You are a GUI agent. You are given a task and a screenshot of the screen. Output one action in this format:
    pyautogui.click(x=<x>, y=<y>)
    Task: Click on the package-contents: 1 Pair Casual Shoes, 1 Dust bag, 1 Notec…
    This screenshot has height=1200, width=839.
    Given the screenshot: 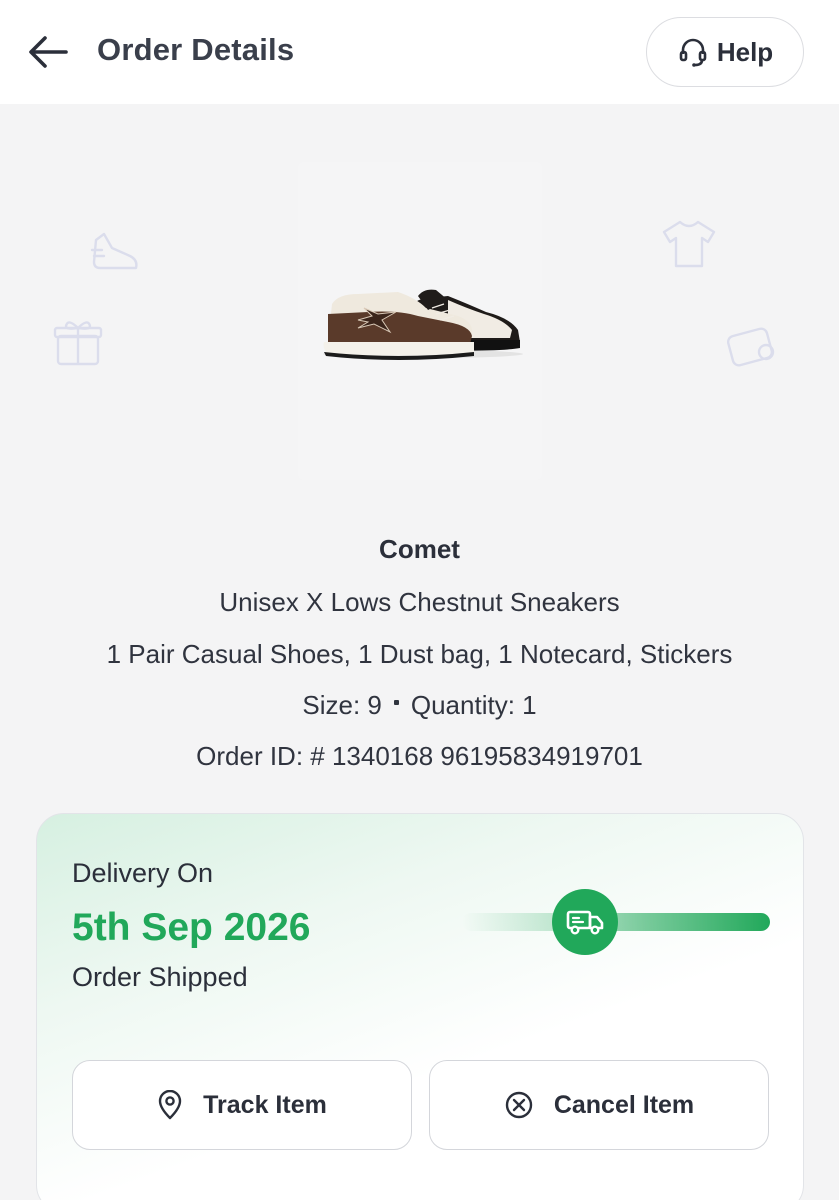 What is the action you would take?
    pyautogui.click(x=419, y=654)
    